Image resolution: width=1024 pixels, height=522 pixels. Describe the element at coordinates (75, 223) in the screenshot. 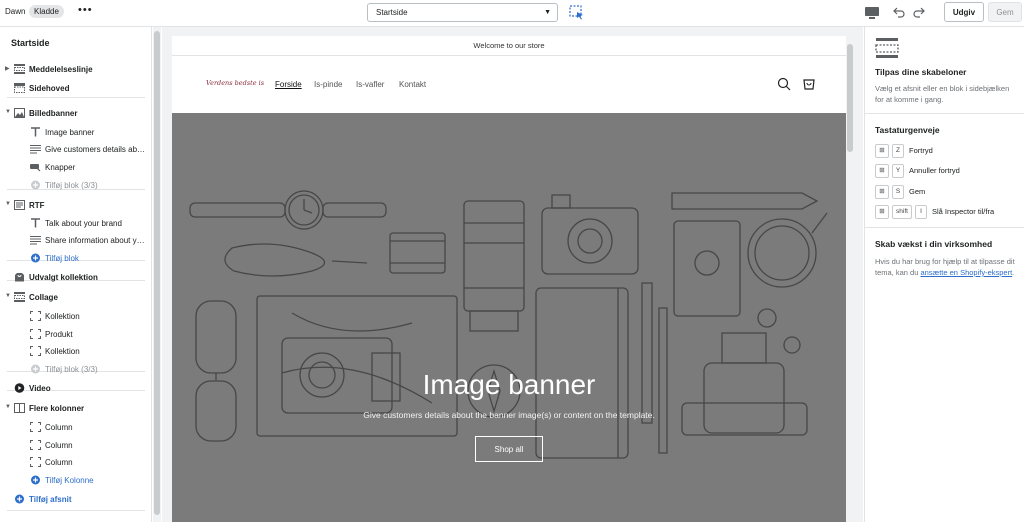

I see `sidebar-item-talk-about-your-brand: Talk about your brand` at that location.